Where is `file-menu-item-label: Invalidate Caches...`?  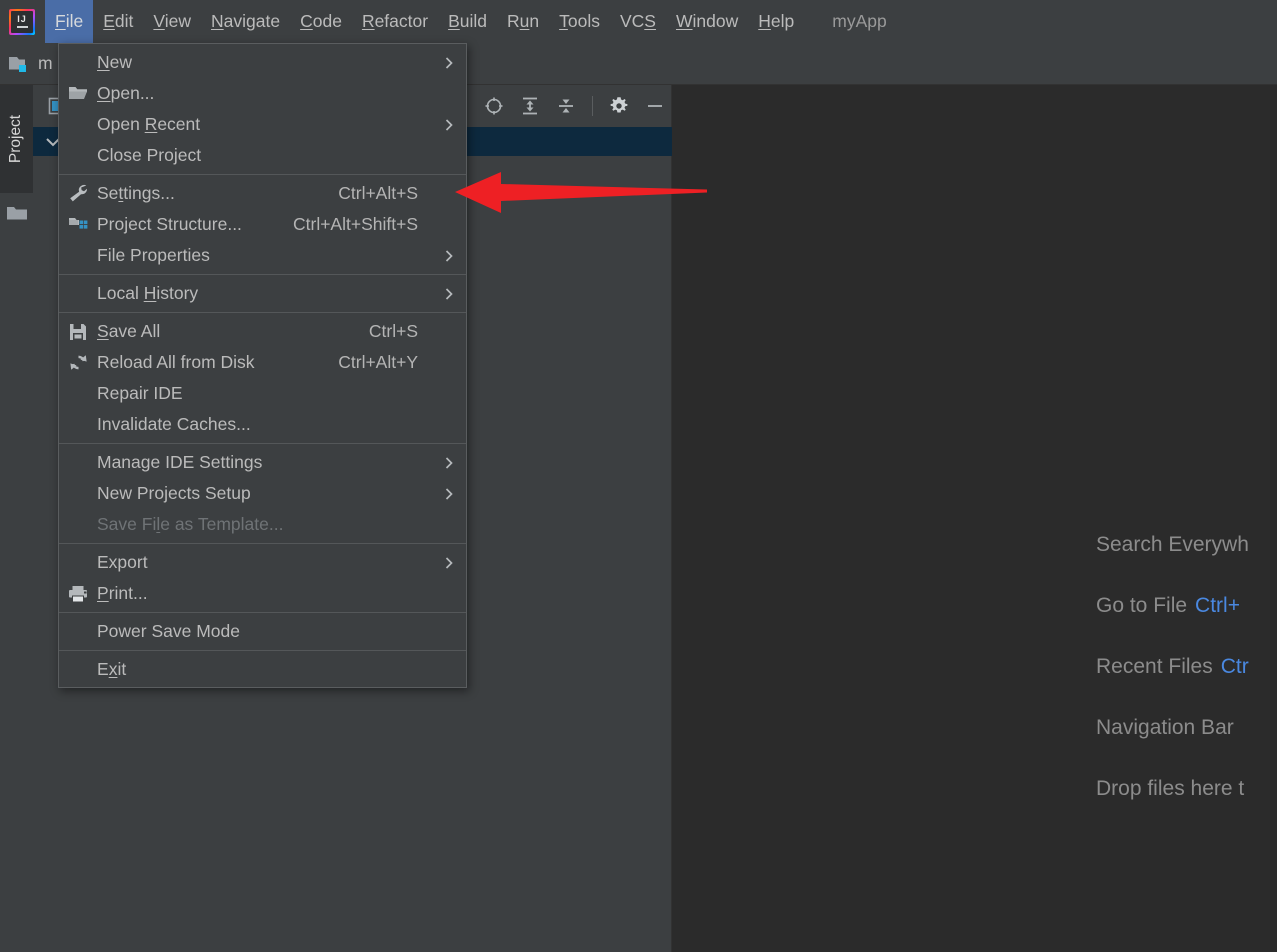
file-menu-item-label: Invalidate Caches... is located at coordinates (174, 424).